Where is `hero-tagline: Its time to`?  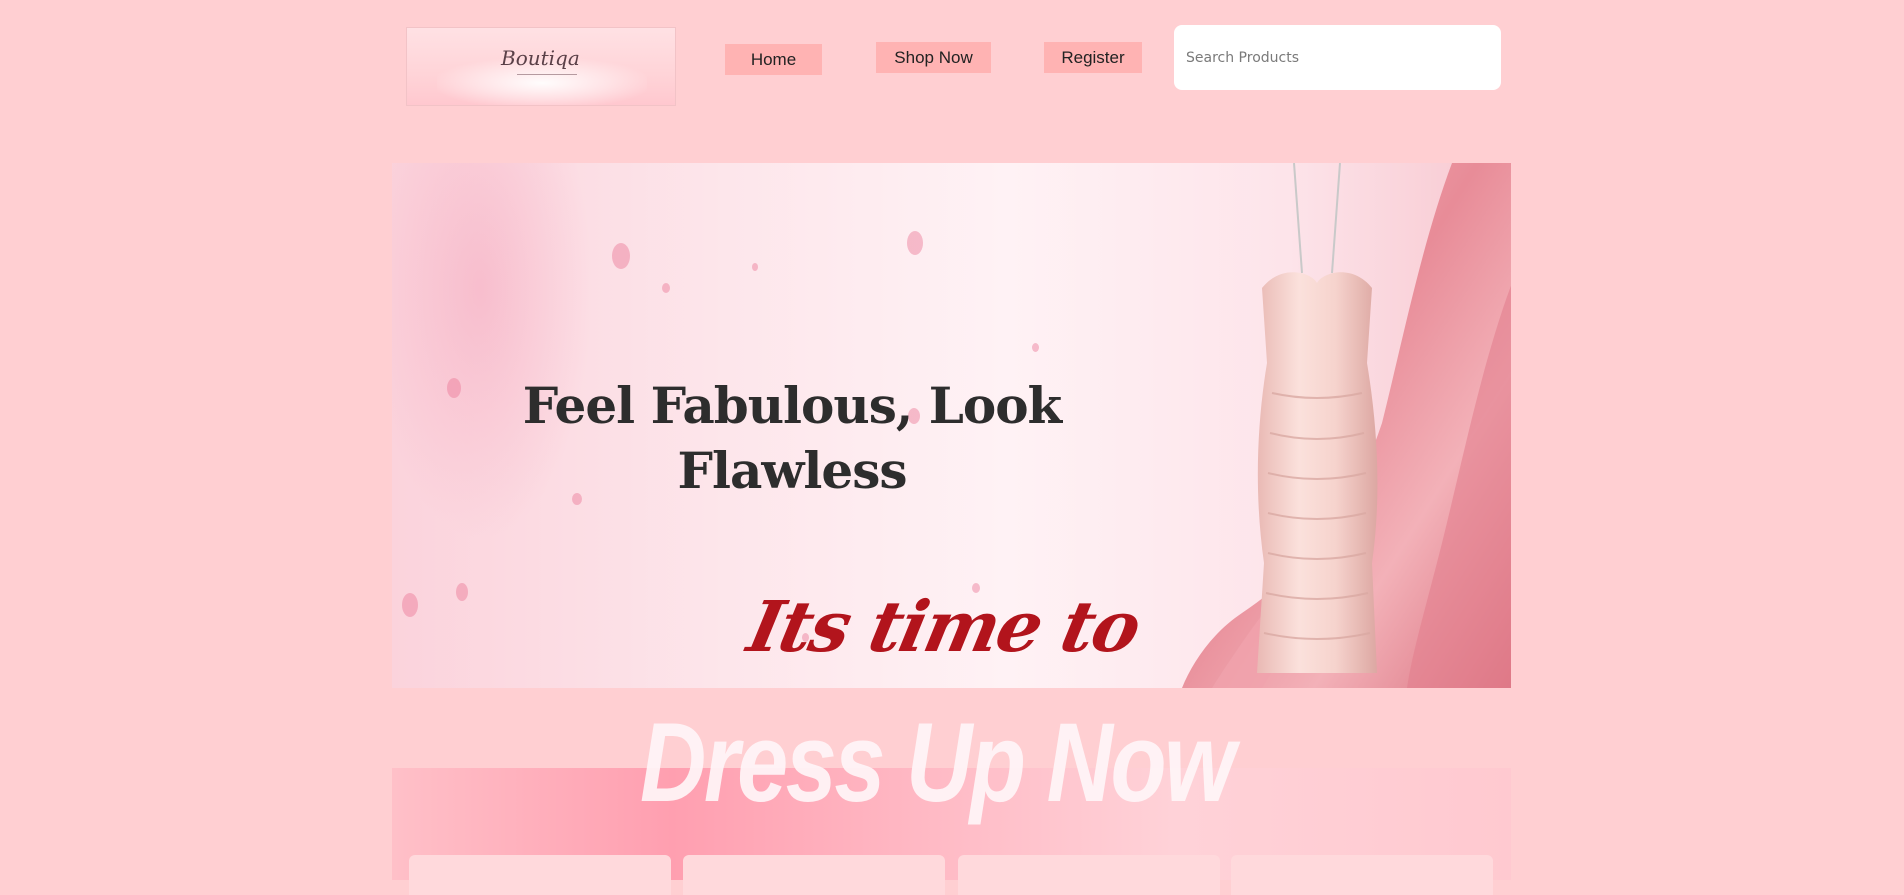 hero-tagline: Its time to is located at coordinates (944, 626).